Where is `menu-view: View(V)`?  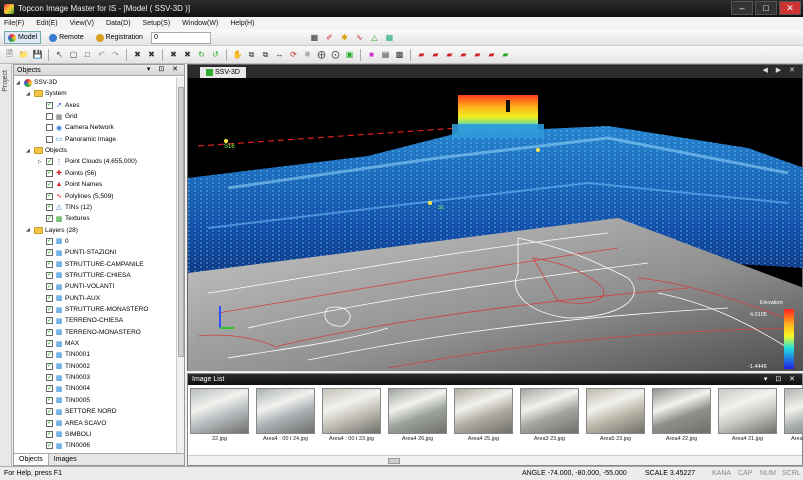
menu-view: View(V) is located at coordinates (82, 23).